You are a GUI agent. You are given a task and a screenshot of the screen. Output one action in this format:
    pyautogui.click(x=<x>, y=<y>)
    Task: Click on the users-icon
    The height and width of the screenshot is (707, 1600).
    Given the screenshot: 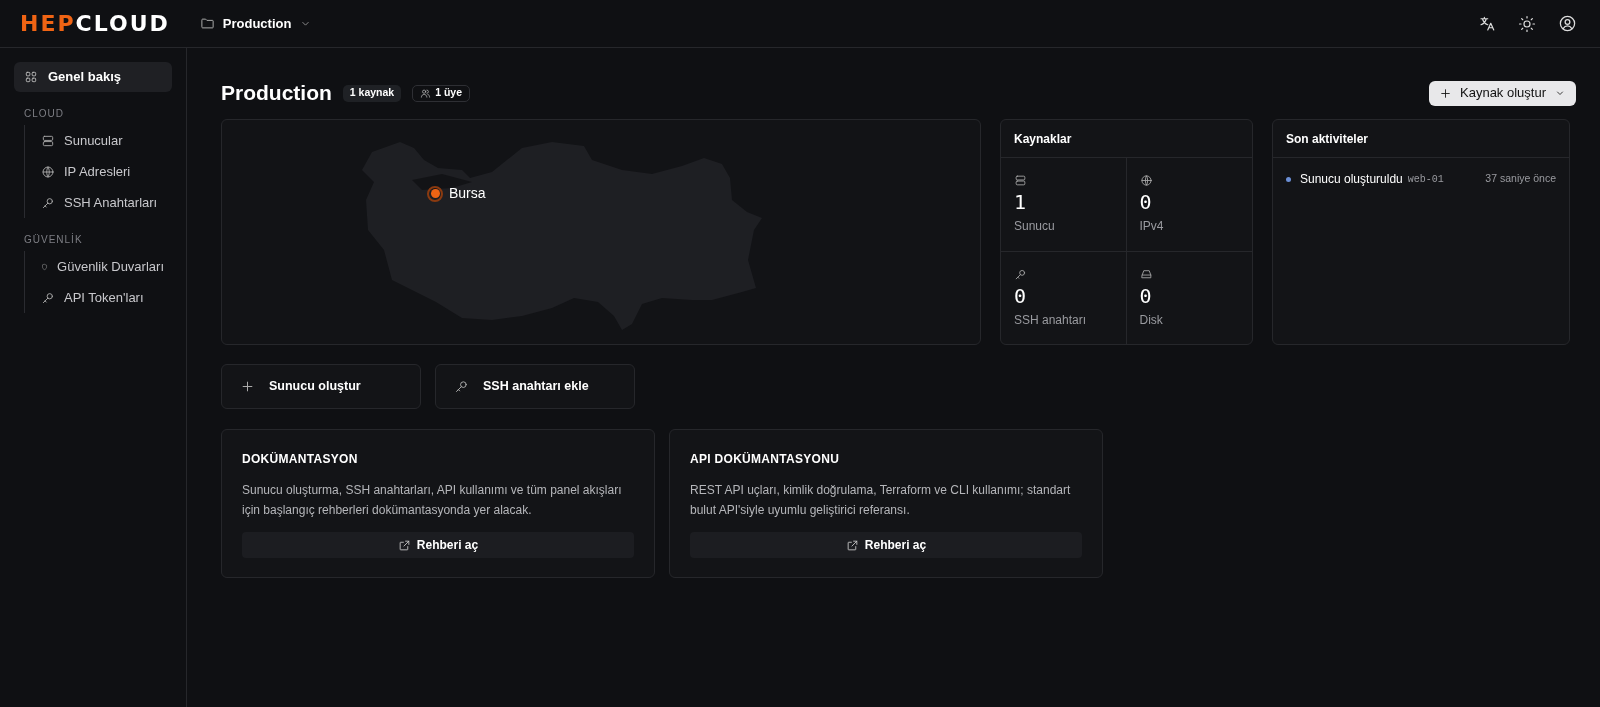 What is the action you would take?
    pyautogui.click(x=426, y=93)
    